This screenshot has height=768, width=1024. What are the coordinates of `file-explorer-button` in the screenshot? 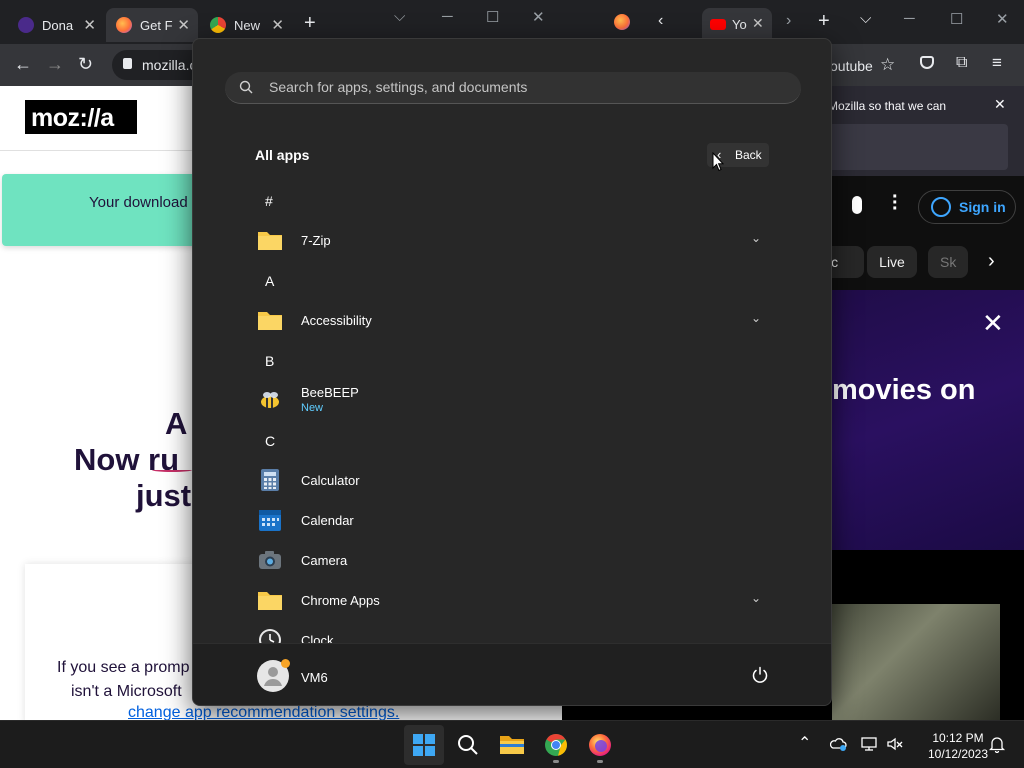 It's located at (512, 745).